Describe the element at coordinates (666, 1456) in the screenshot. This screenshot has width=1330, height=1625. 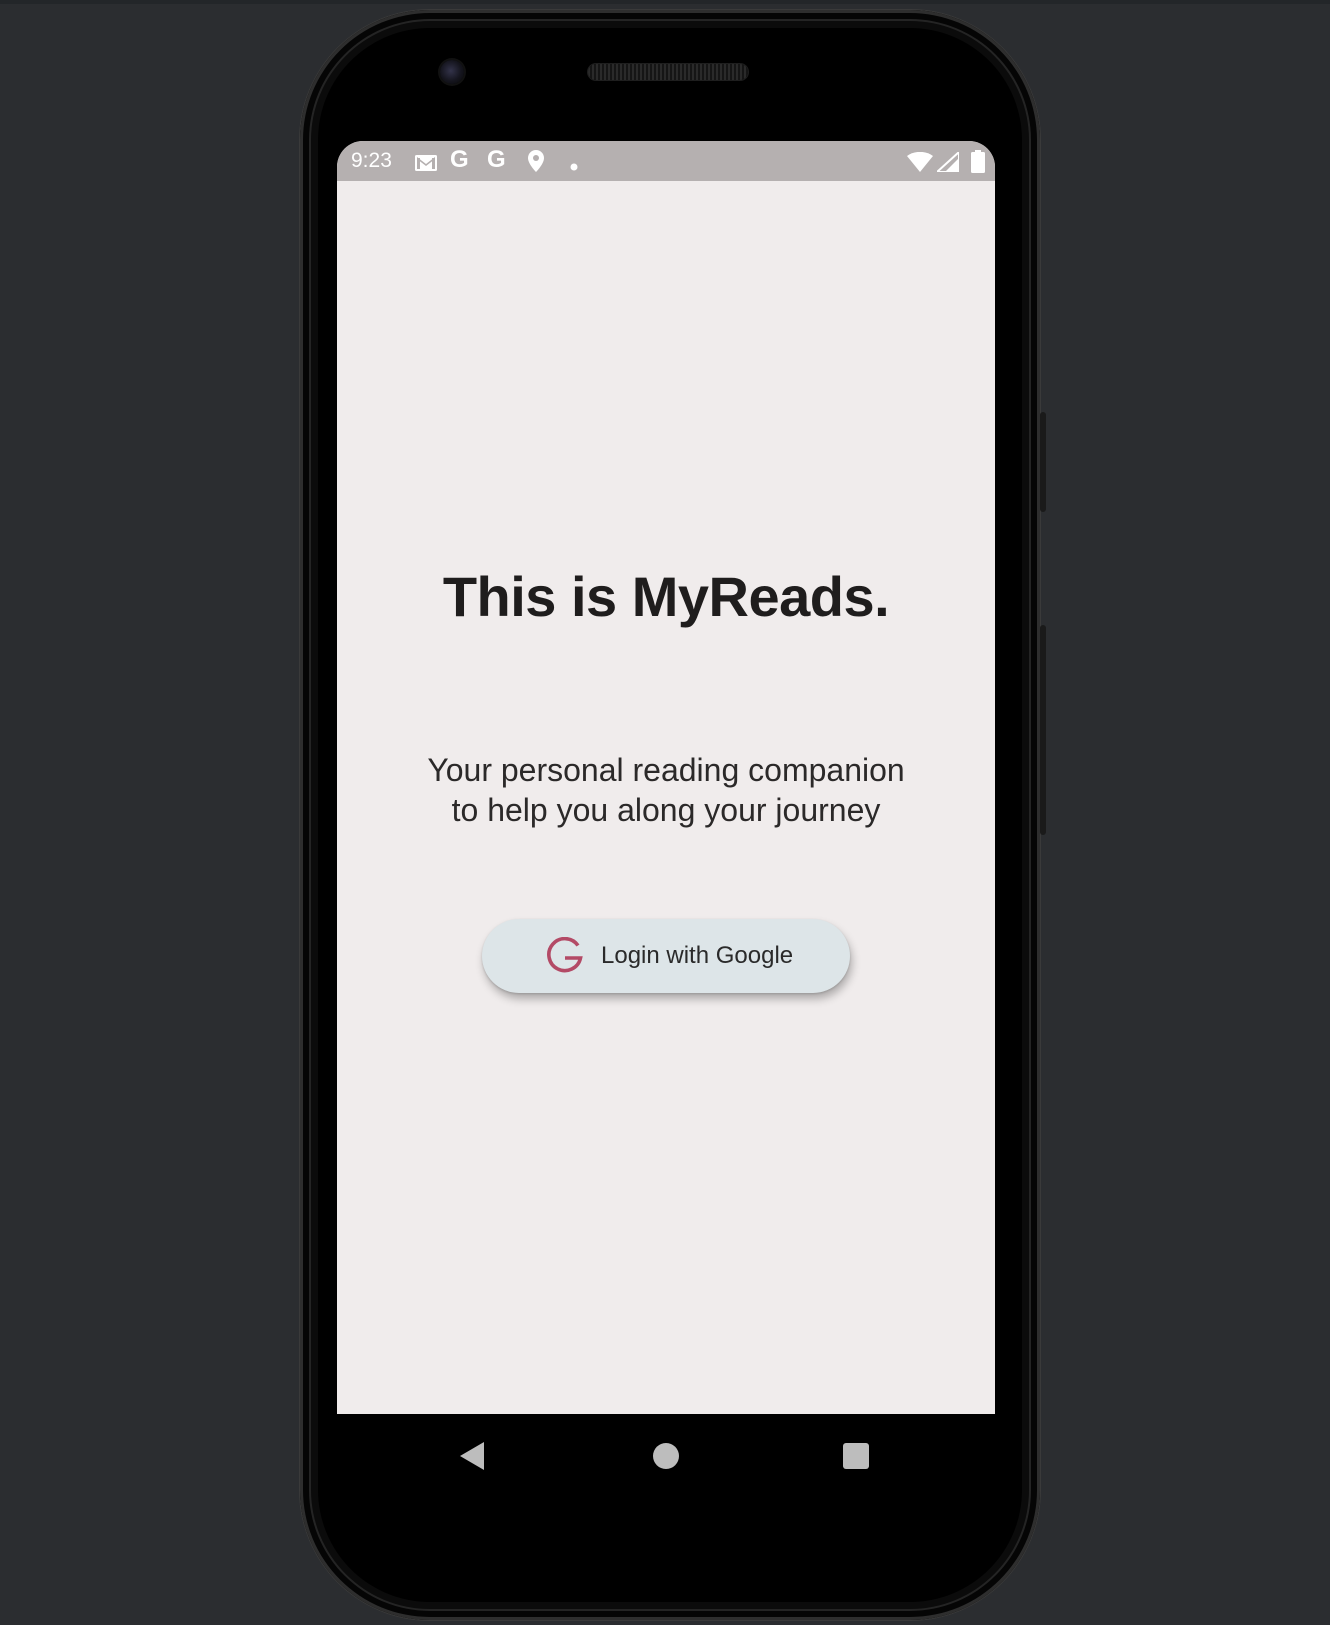
I see `home-icon` at that location.